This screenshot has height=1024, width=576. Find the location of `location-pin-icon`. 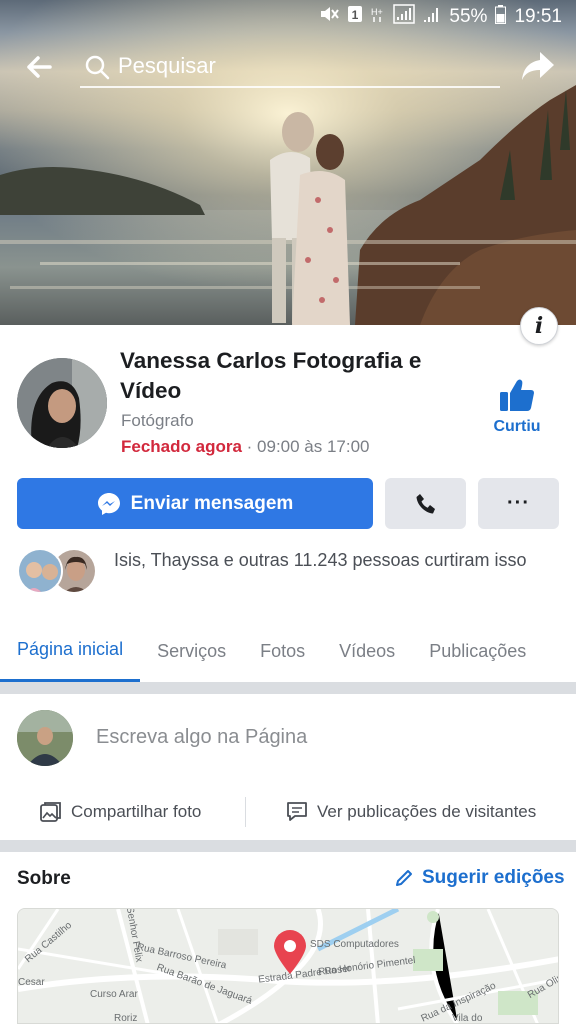

location-pin-icon is located at coordinates (290, 952).